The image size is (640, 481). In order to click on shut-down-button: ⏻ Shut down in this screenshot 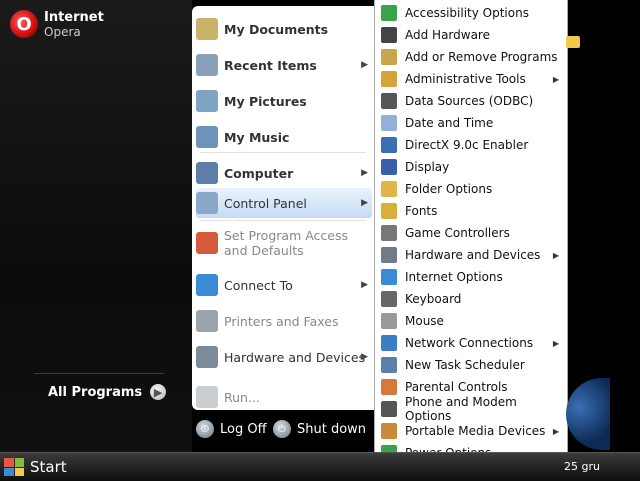, I will do `click(319, 429)`.